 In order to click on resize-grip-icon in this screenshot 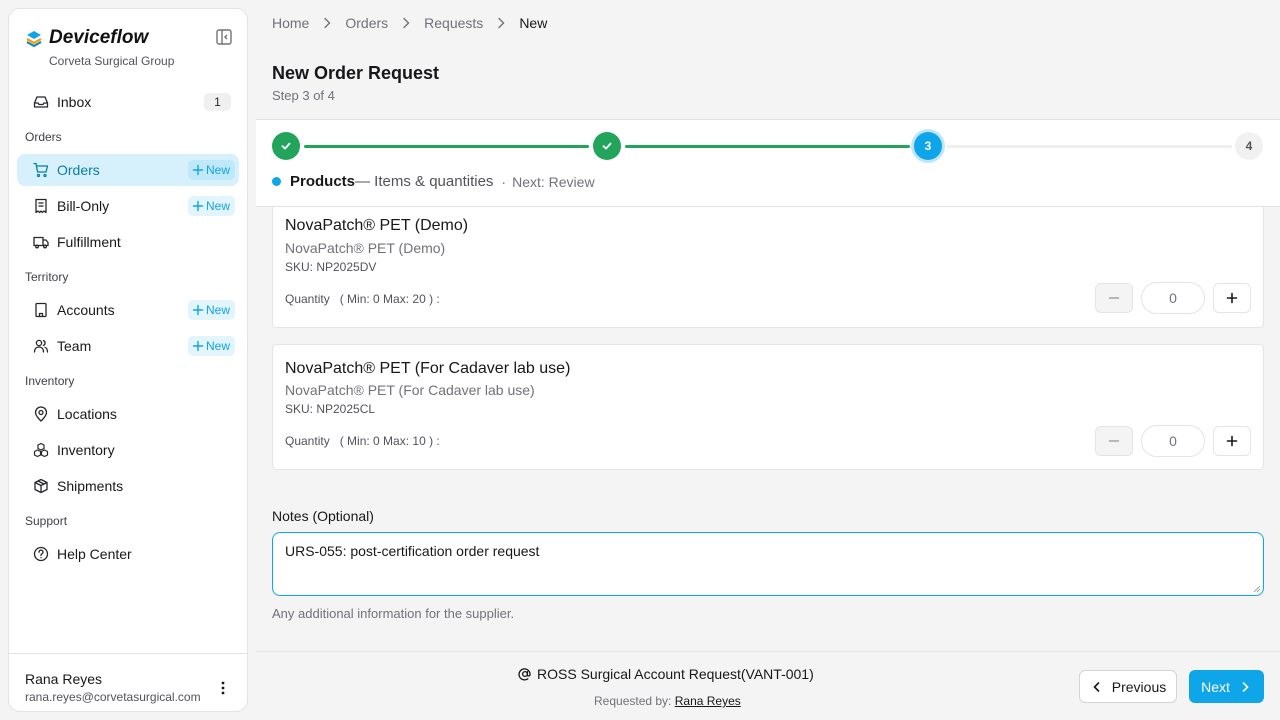, I will do `click(1257, 589)`.